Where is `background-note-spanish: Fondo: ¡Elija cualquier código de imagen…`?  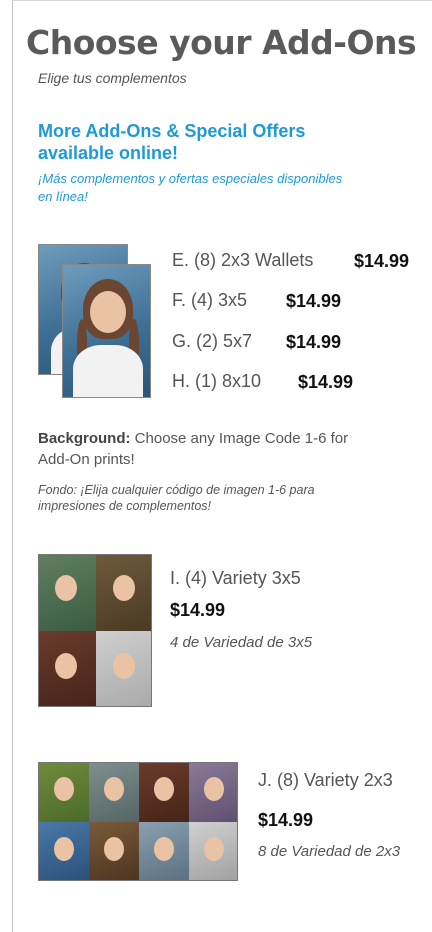 background-note-spanish: Fondo: ¡Elija cualquier código de imagen… is located at coordinates (176, 498).